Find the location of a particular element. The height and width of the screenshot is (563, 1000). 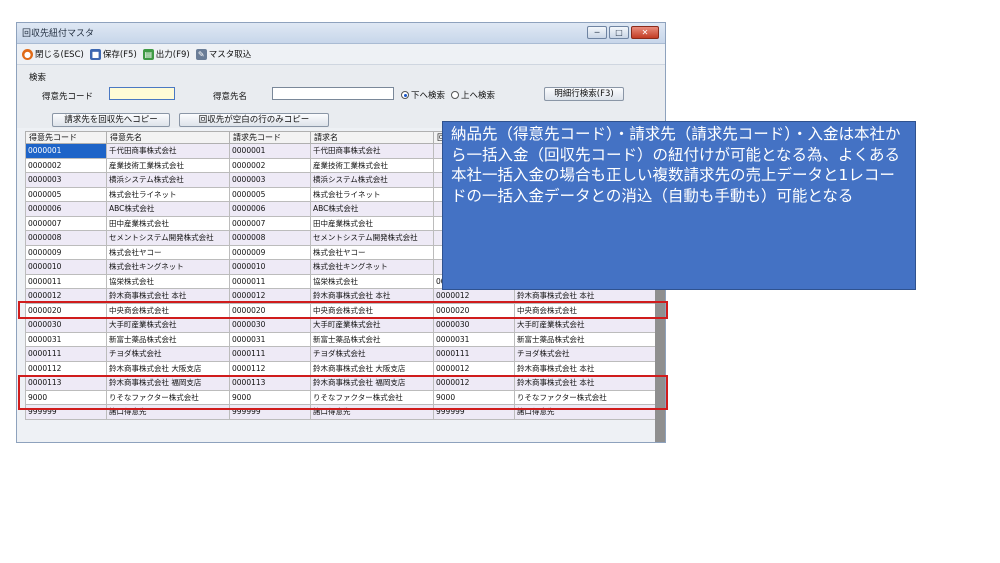

column-header: 請求先コード is located at coordinates (270, 137).